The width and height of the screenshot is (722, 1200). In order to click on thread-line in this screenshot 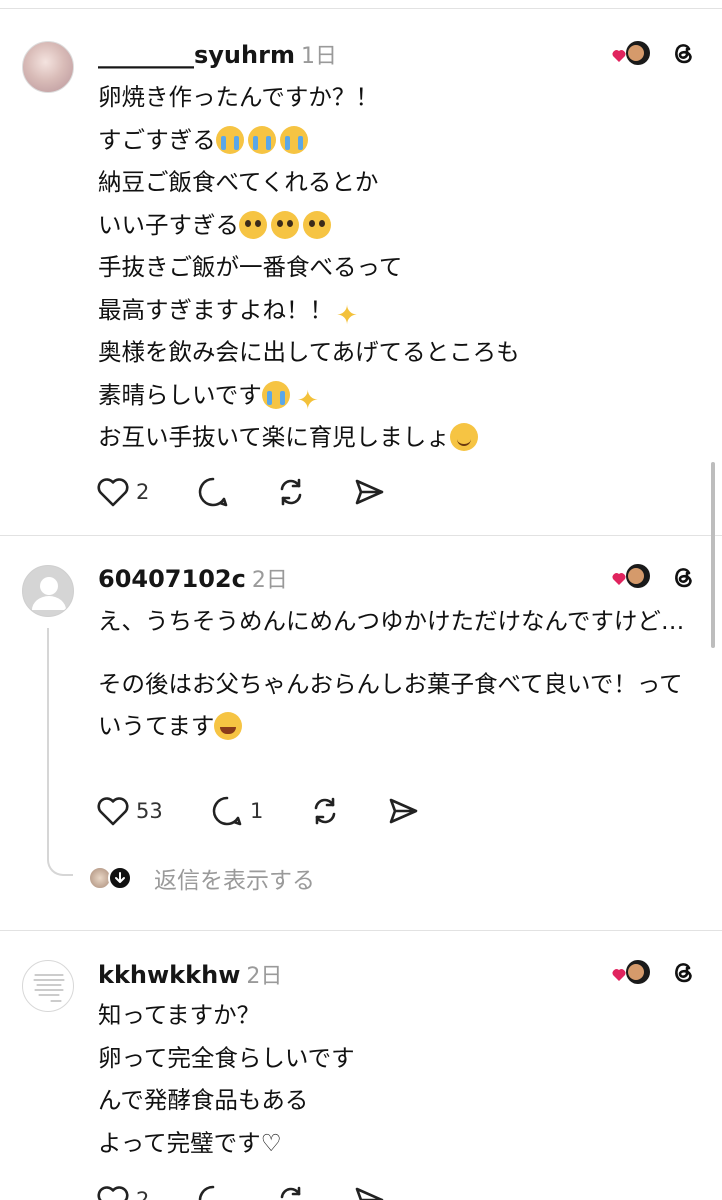, I will do `click(48, 742)`.